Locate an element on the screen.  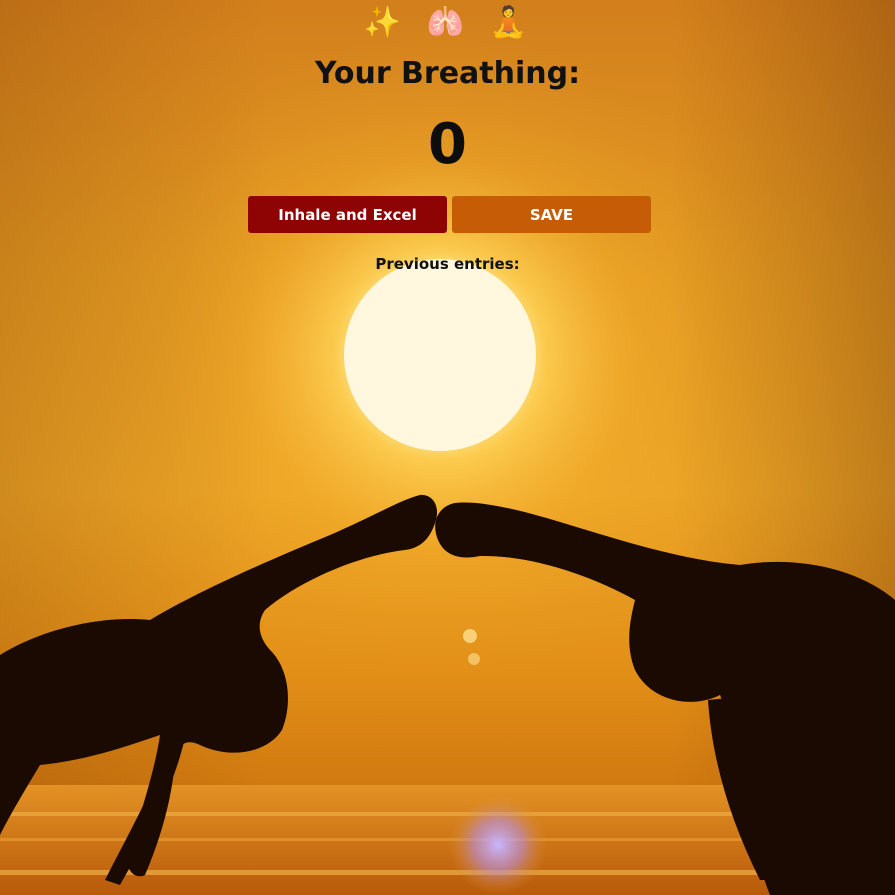
header-icons: ✨ 🫁 🧘 is located at coordinates (447, 23).